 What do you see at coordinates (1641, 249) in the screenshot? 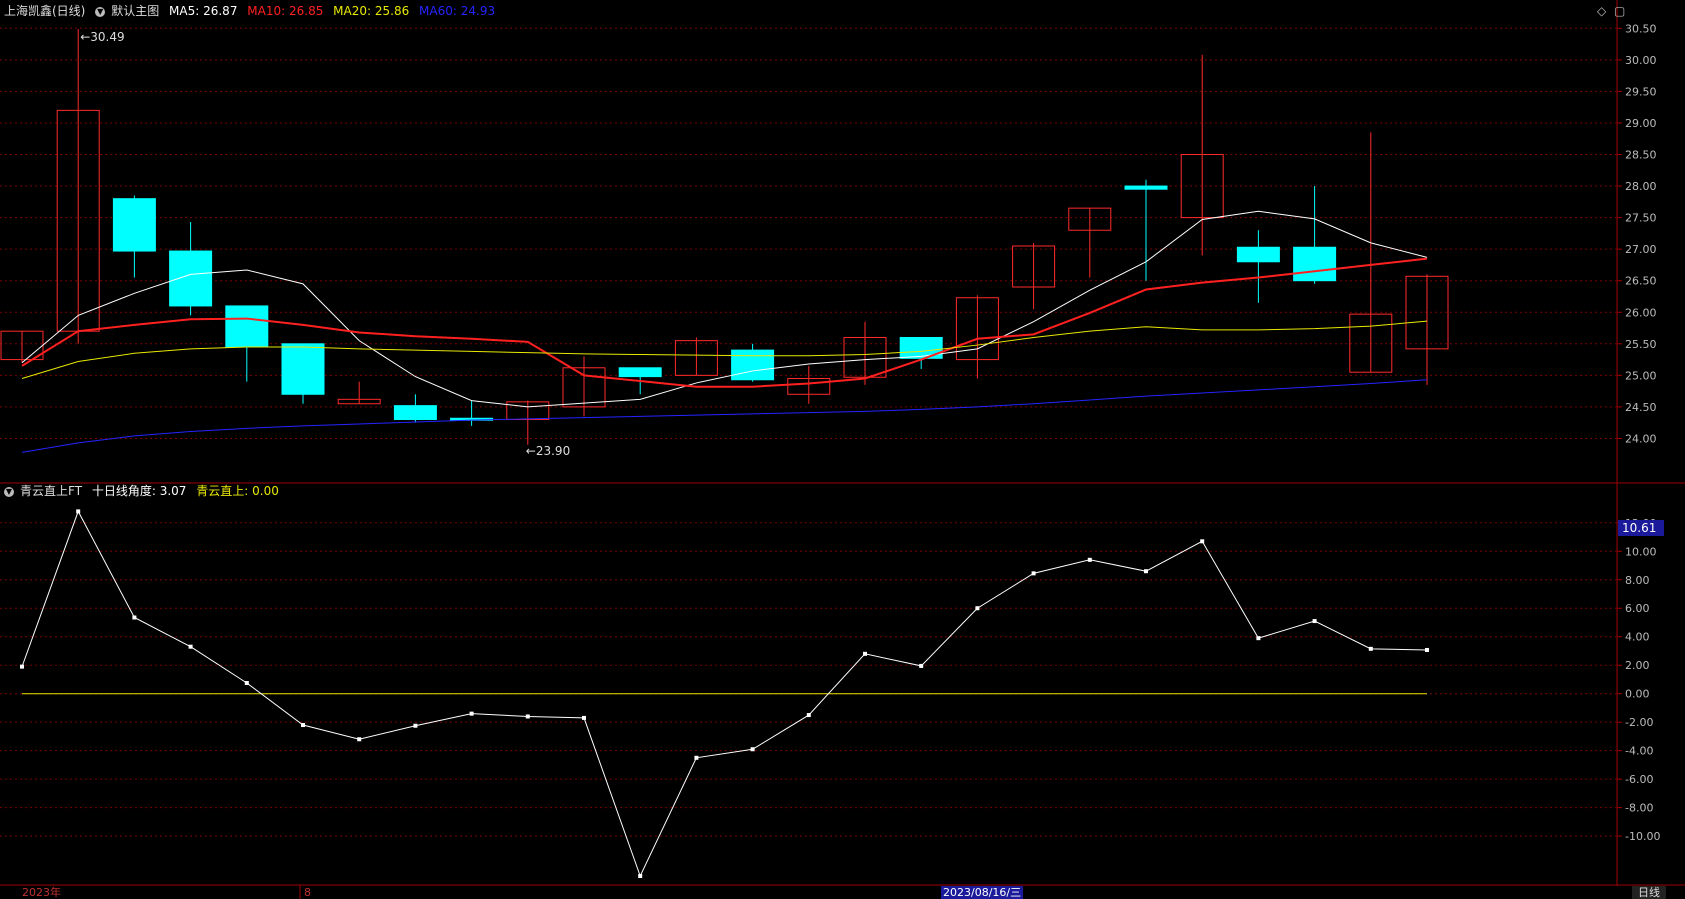
I see `price-tick-label: 27.00` at bounding box center [1641, 249].